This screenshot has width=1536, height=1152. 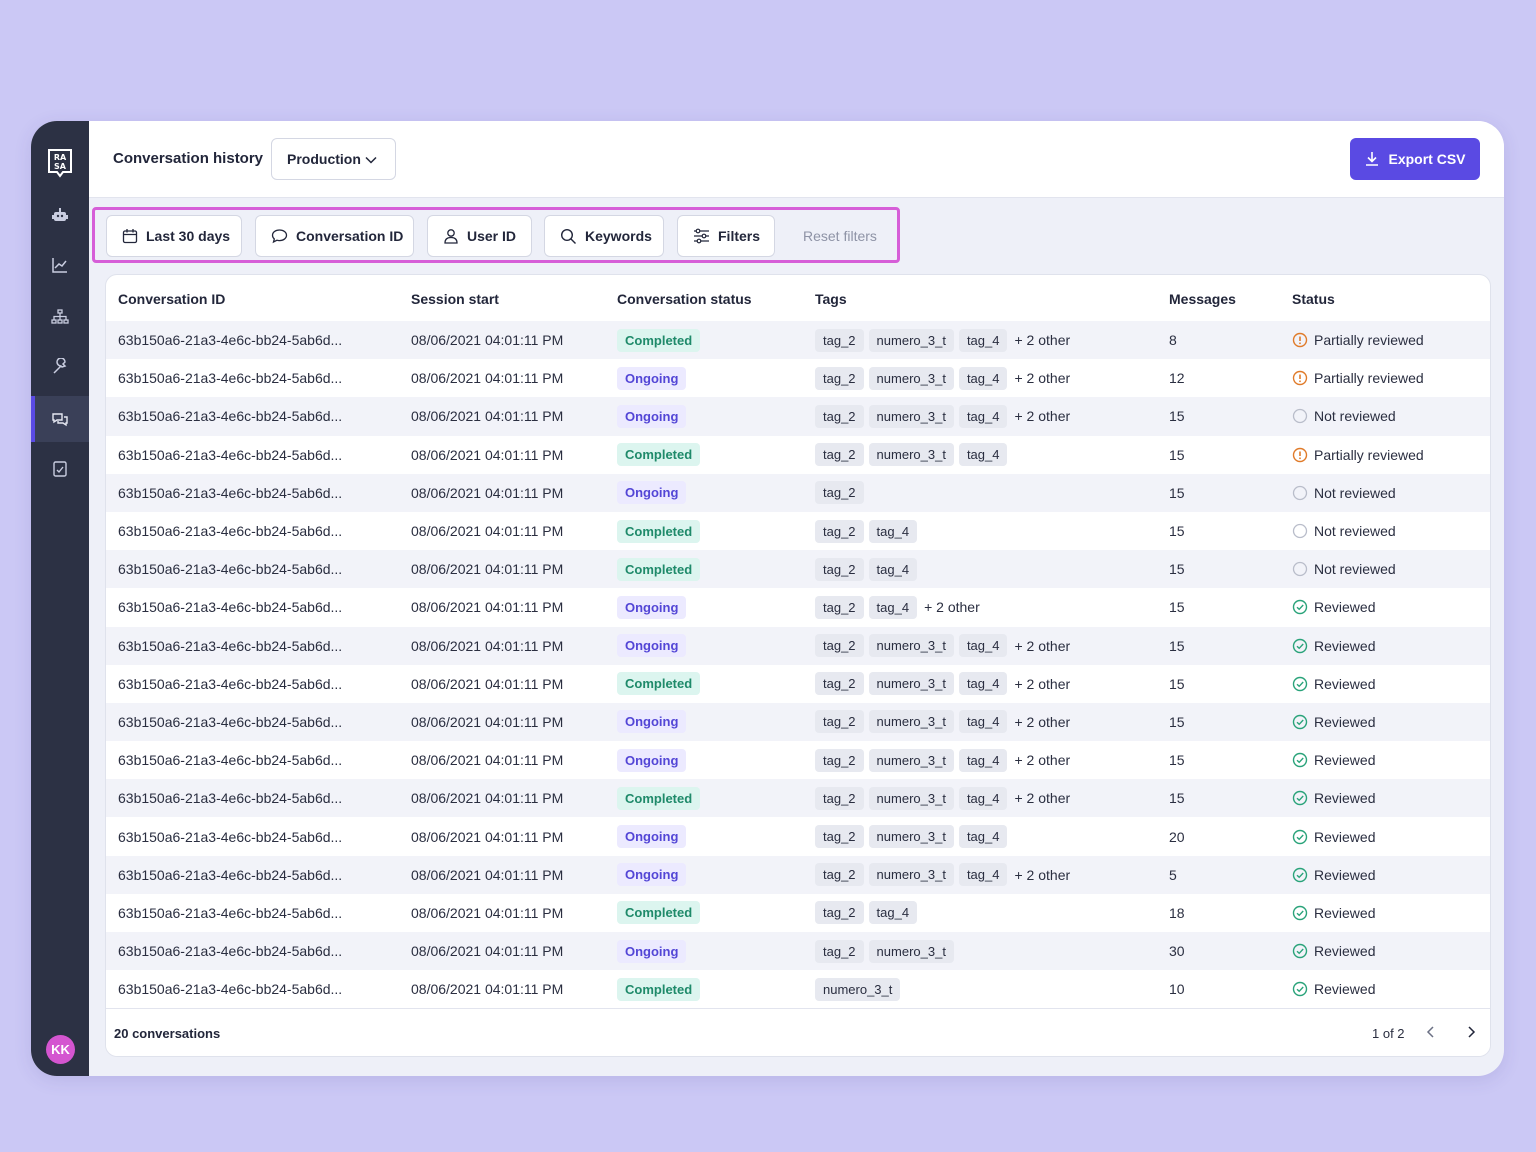 I want to click on sidebar-item-settings, so click(x=60, y=367).